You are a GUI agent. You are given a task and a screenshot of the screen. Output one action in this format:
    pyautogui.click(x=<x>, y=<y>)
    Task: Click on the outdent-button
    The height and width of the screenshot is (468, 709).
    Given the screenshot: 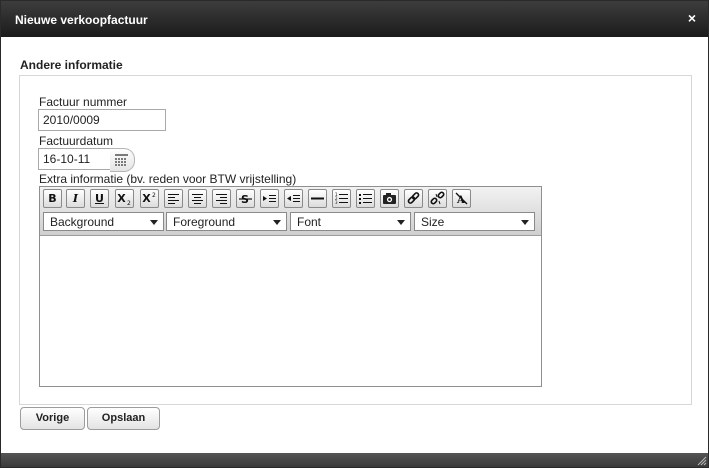 What is the action you would take?
    pyautogui.click(x=293, y=198)
    